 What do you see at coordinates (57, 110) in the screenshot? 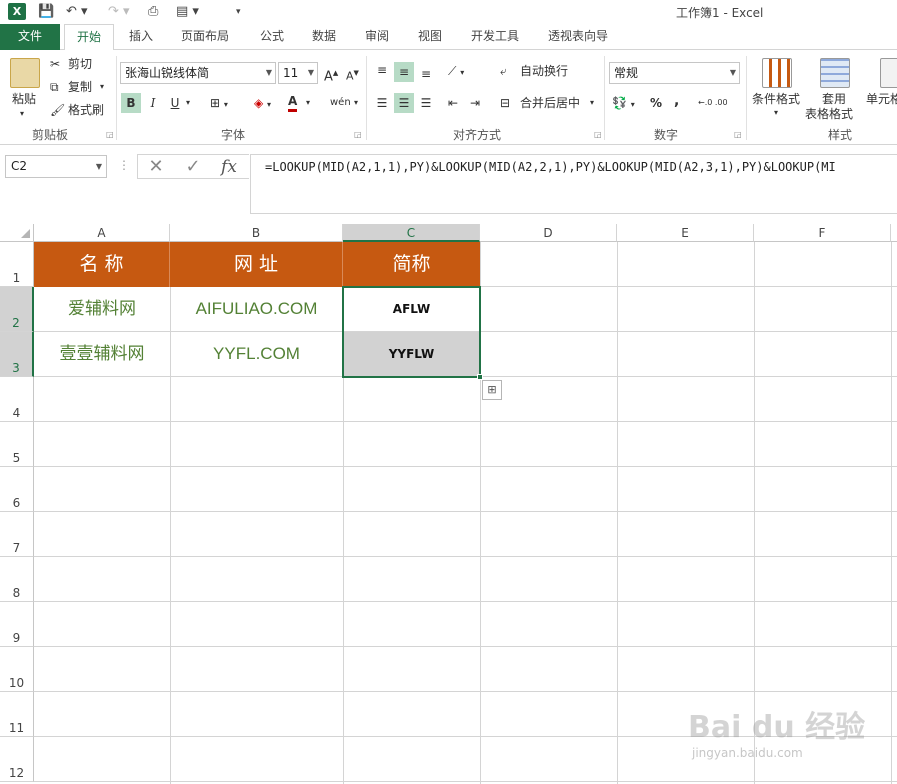
I see `format-painter-icon: 🖌` at bounding box center [57, 110].